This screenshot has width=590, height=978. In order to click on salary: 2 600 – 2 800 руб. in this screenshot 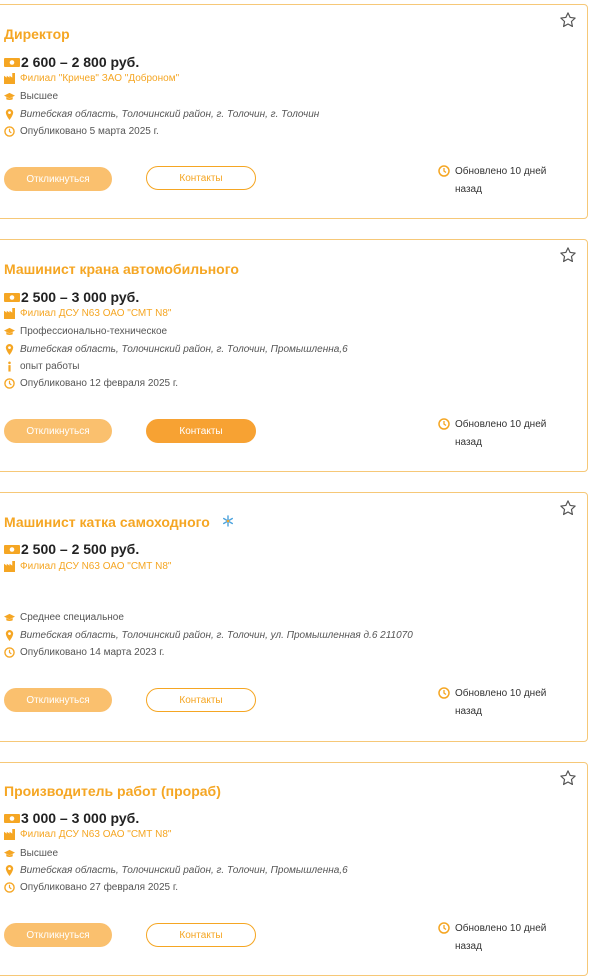, I will do `click(71, 62)`.